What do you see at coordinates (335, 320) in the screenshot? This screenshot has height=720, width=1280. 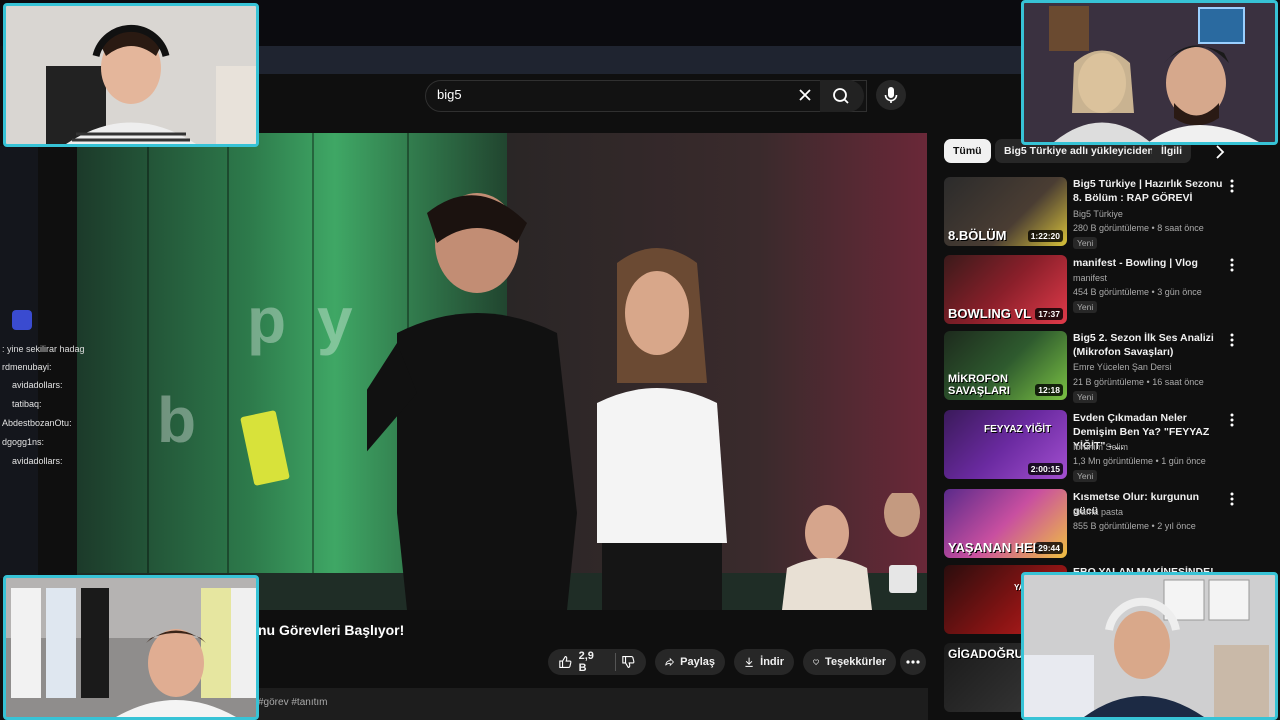 I see `wall-letter: y` at bounding box center [335, 320].